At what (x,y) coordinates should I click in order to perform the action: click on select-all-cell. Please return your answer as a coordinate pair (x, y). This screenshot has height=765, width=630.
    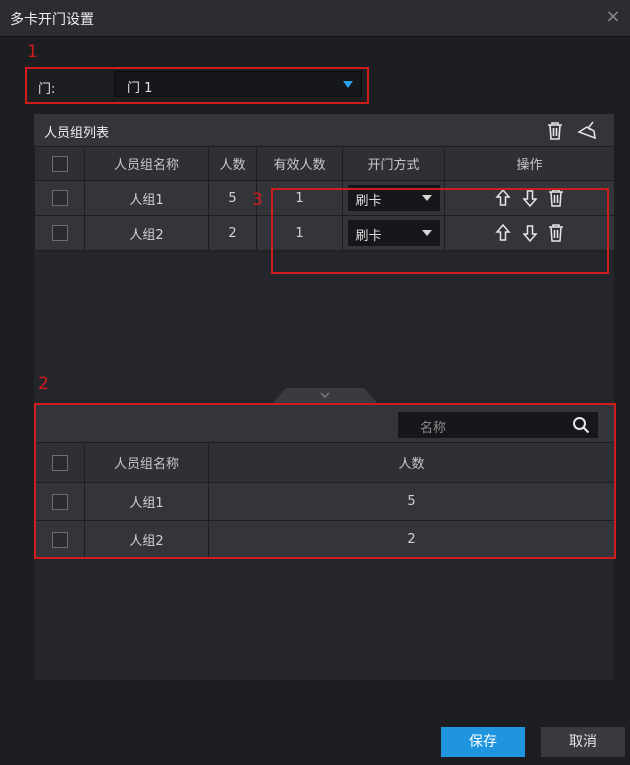
    Looking at the image, I should click on (59, 163).